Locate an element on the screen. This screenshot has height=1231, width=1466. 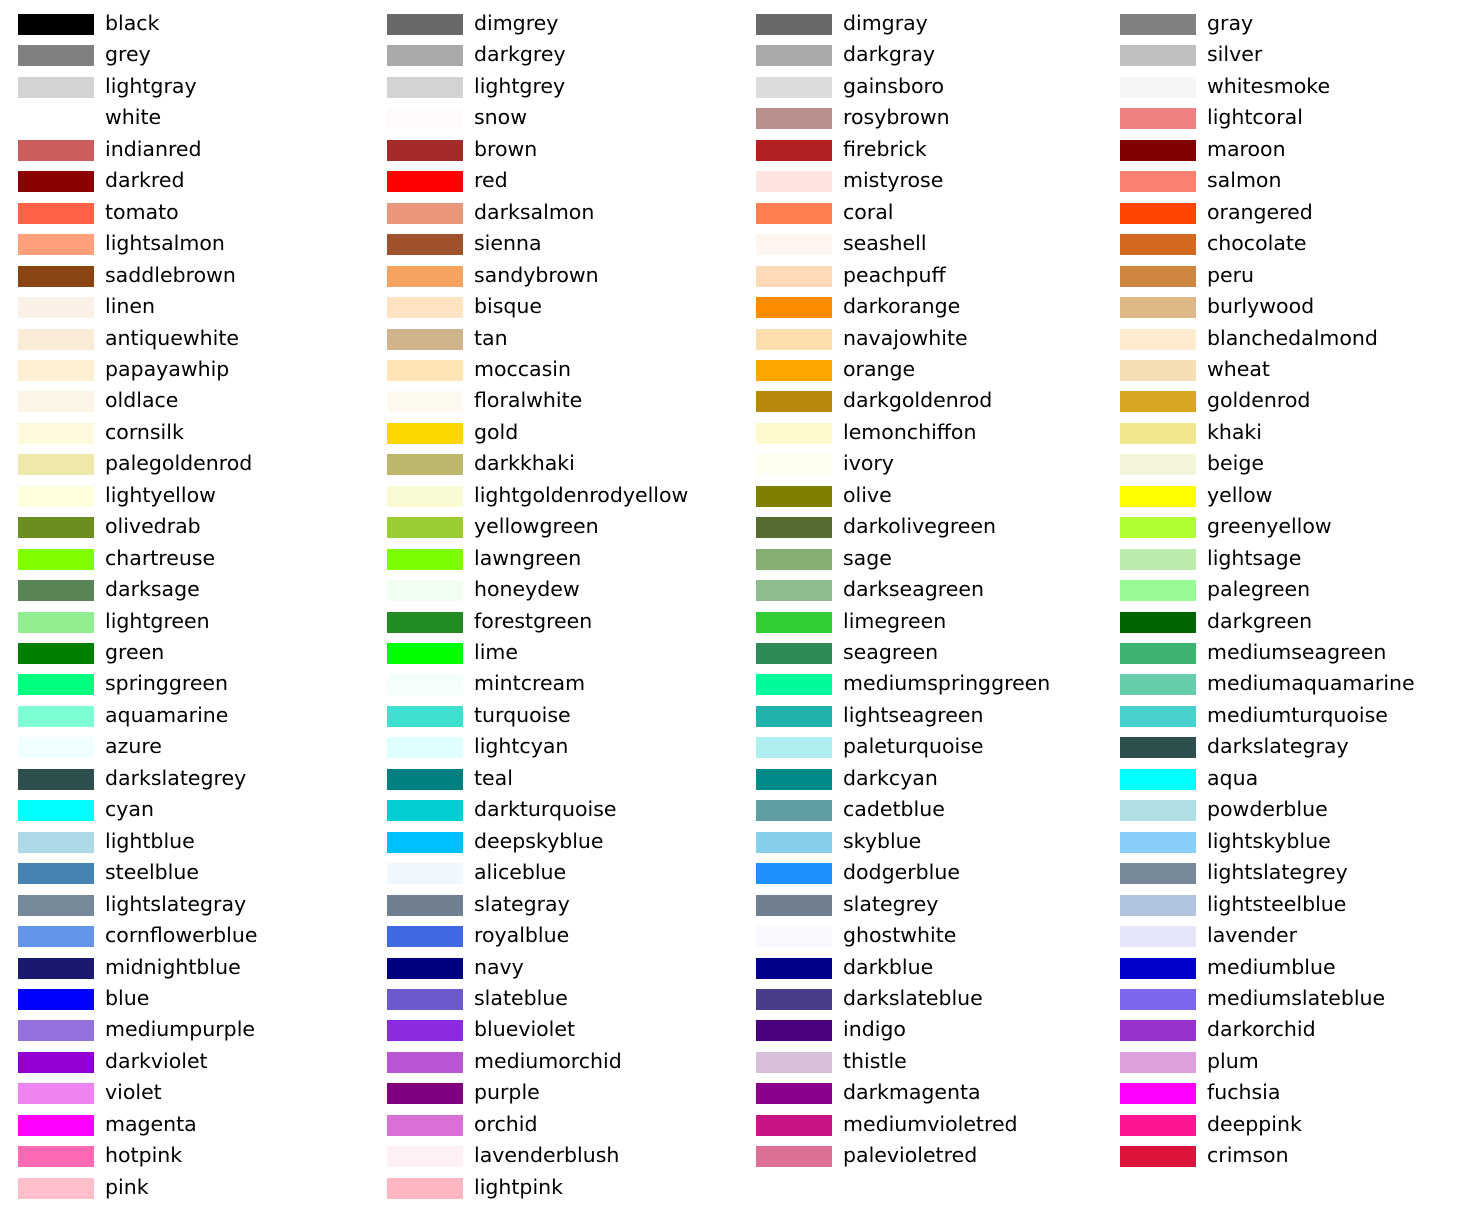
color-name-label: cyan is located at coordinates (129, 809).